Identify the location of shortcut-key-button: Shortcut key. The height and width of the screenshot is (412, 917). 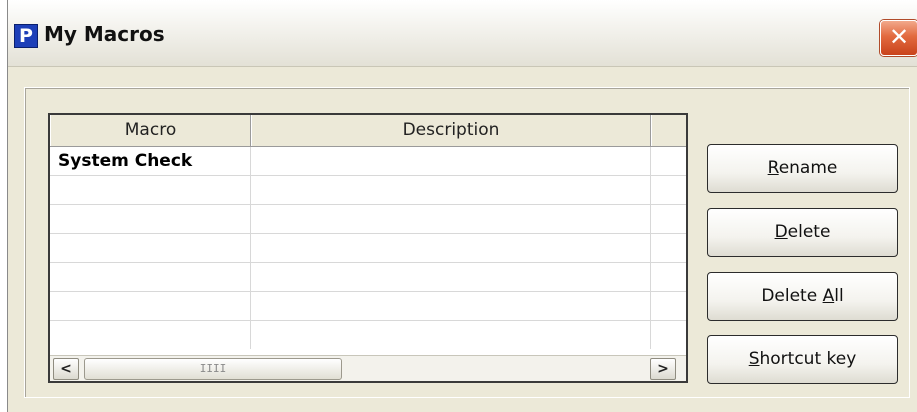
(802, 359).